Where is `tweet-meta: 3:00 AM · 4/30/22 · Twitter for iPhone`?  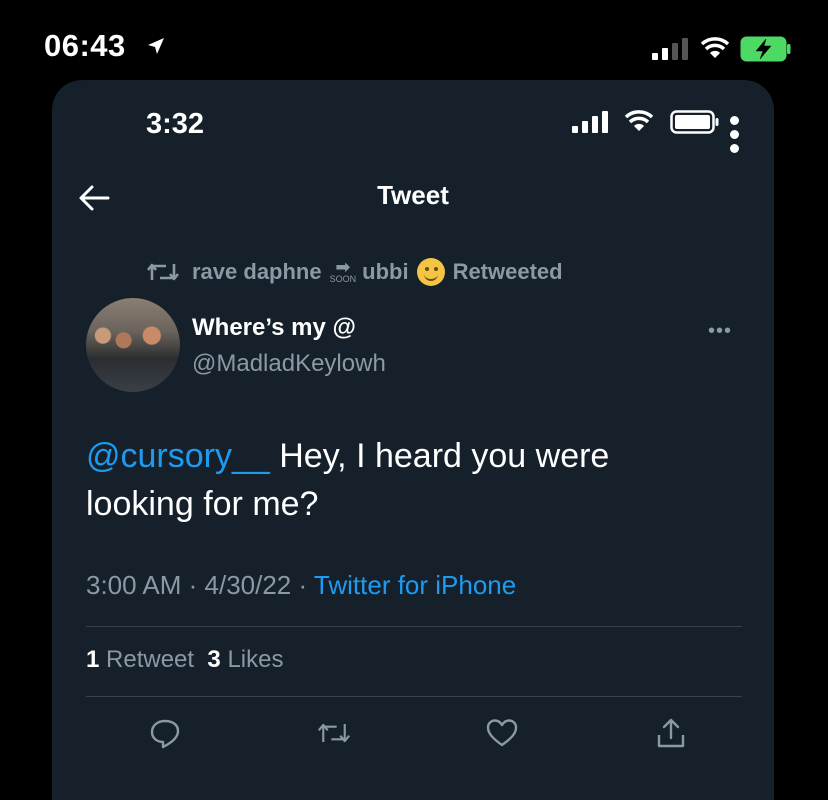
tweet-meta: 3:00 AM · 4/30/22 · Twitter for iPhone is located at coordinates (301, 585).